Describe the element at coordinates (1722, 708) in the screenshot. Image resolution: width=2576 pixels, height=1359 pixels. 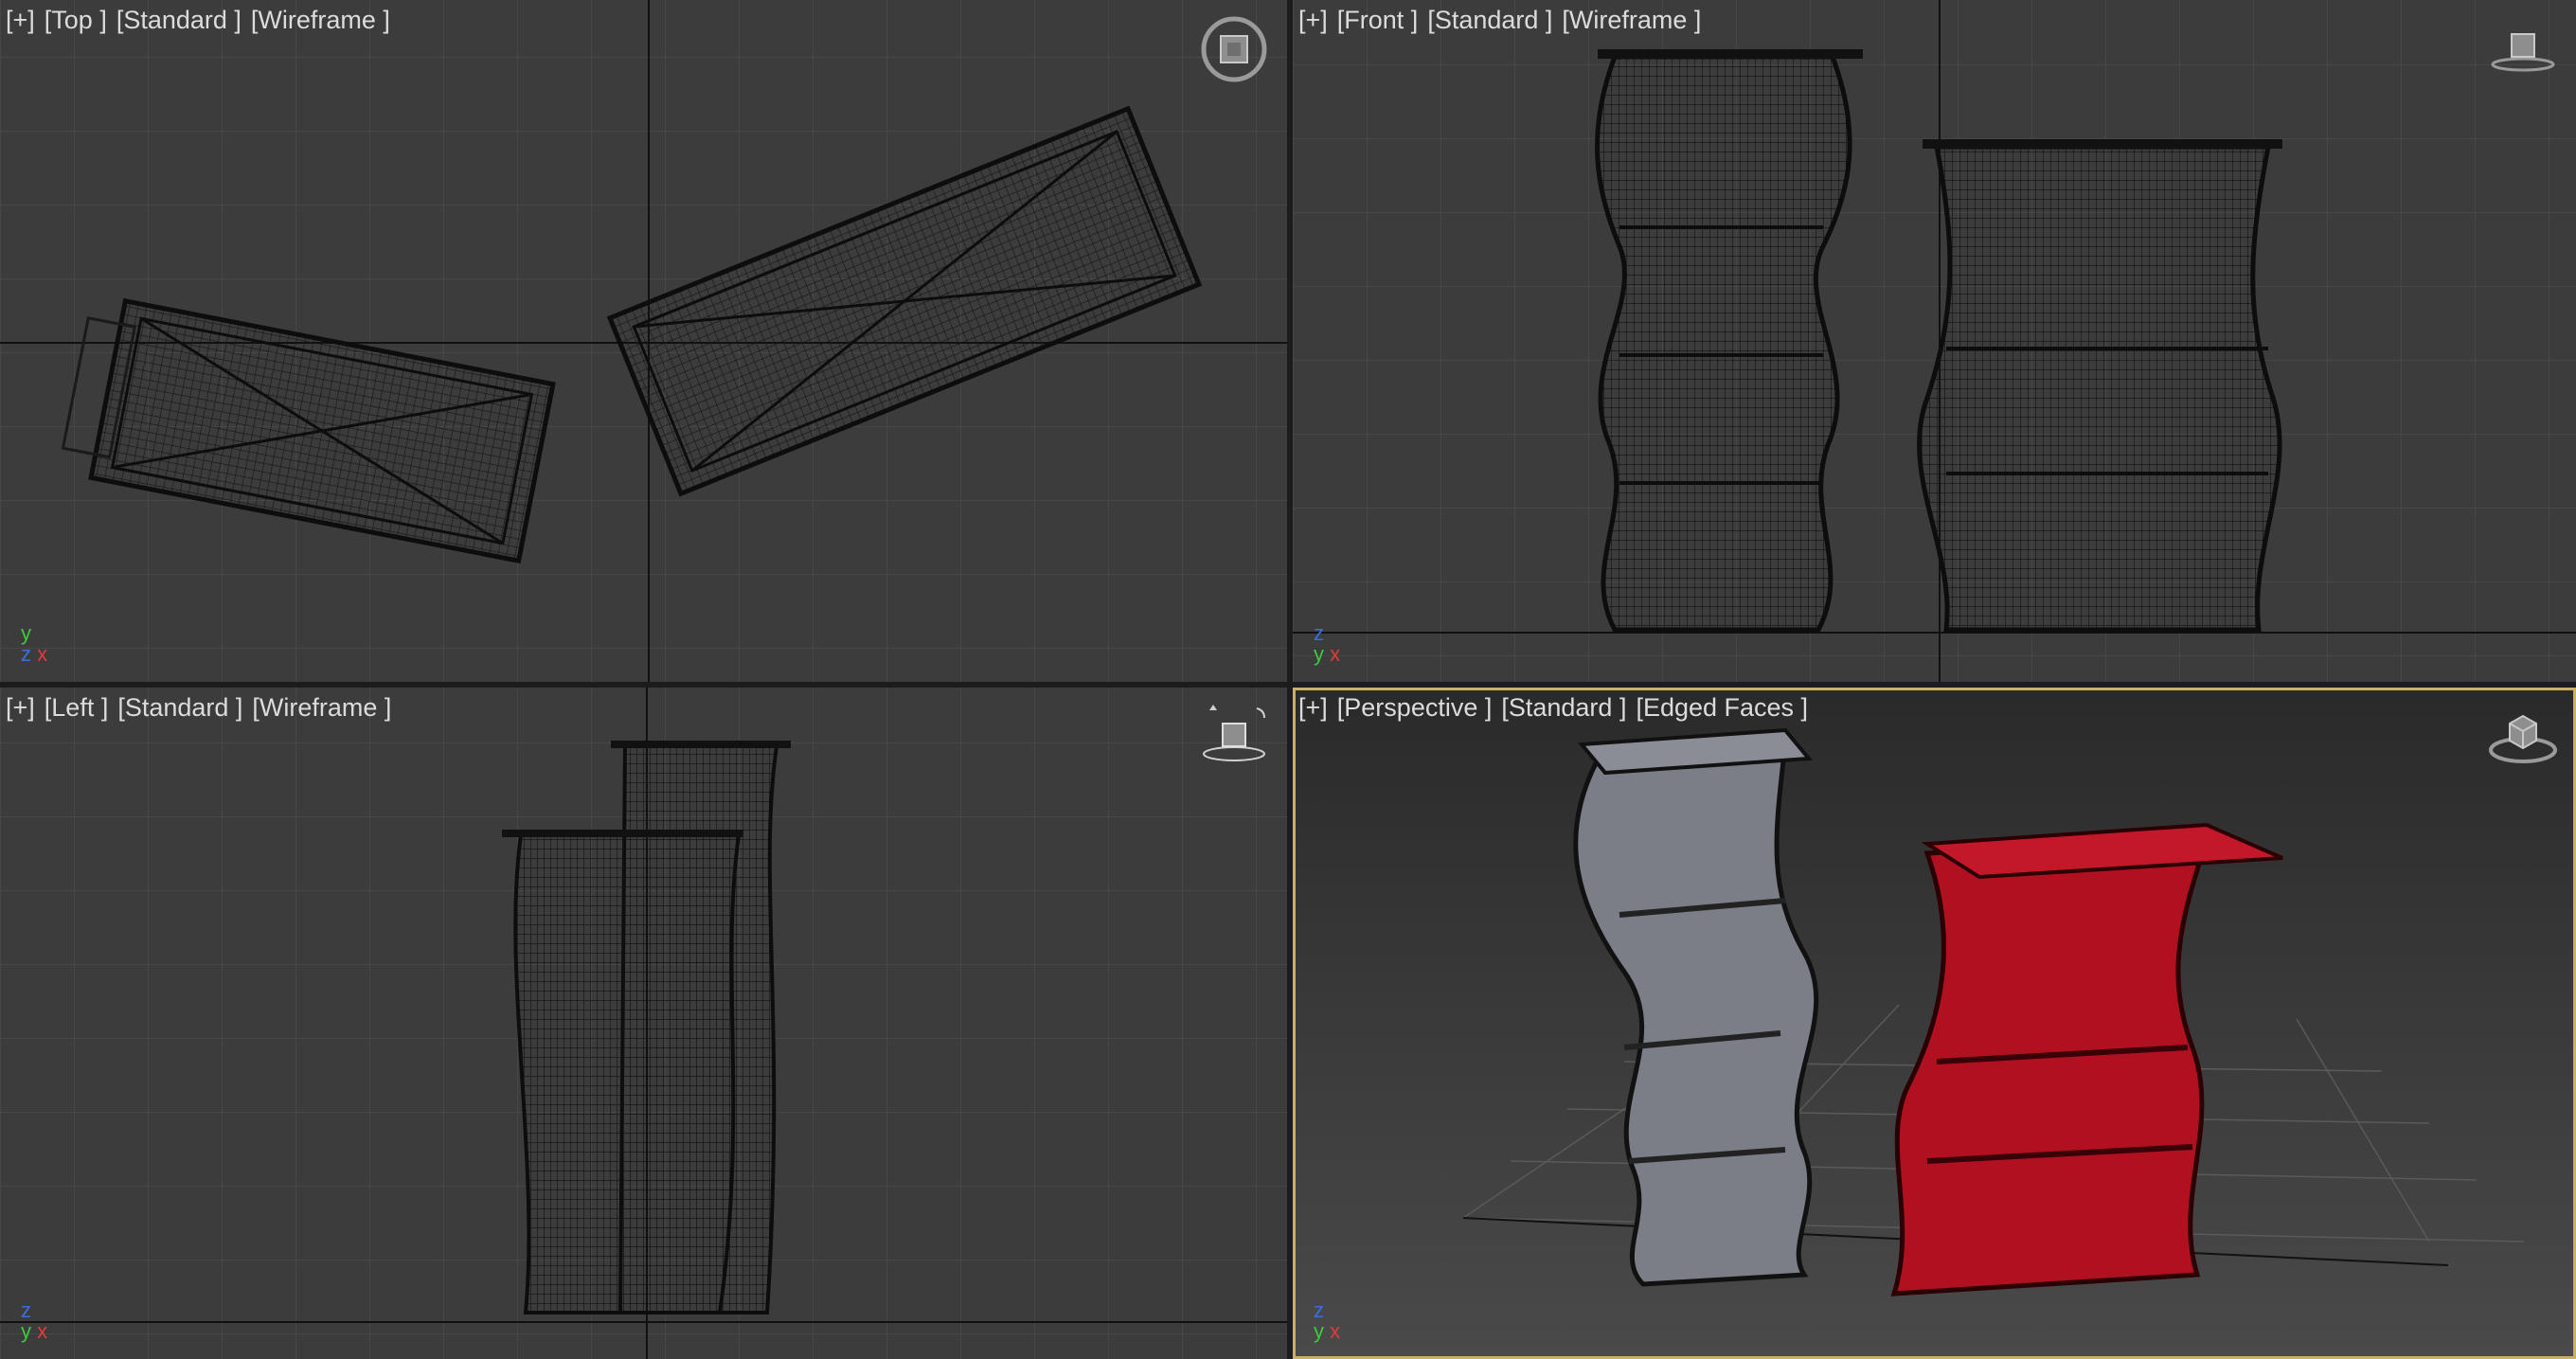
I see `shading-label: [Edged Faces ]` at that location.